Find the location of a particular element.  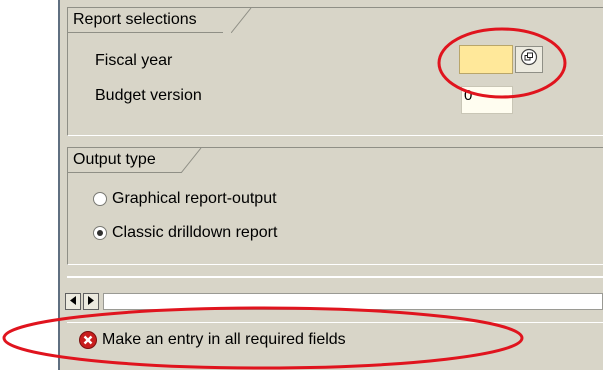

radio-button-classic is located at coordinates (100, 233).